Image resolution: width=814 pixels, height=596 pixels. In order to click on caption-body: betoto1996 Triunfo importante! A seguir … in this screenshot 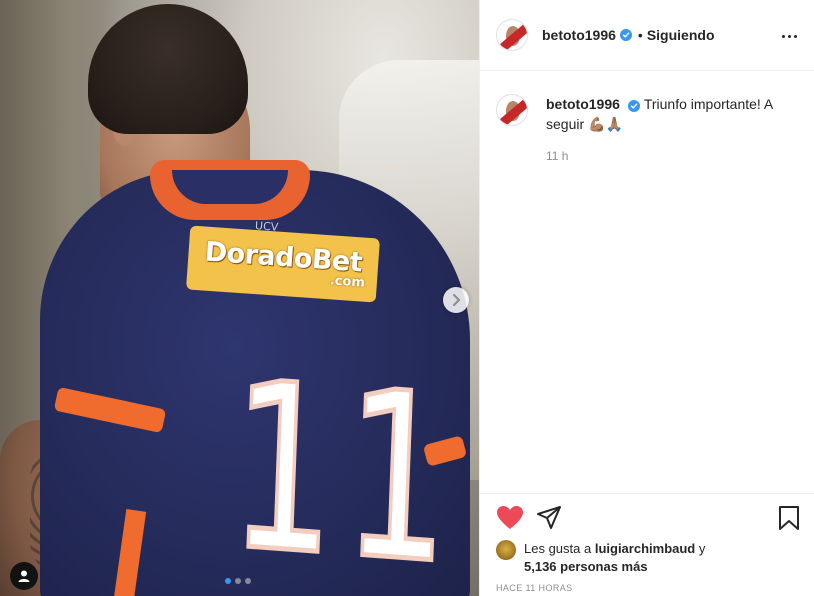, I will do `click(673, 130)`.